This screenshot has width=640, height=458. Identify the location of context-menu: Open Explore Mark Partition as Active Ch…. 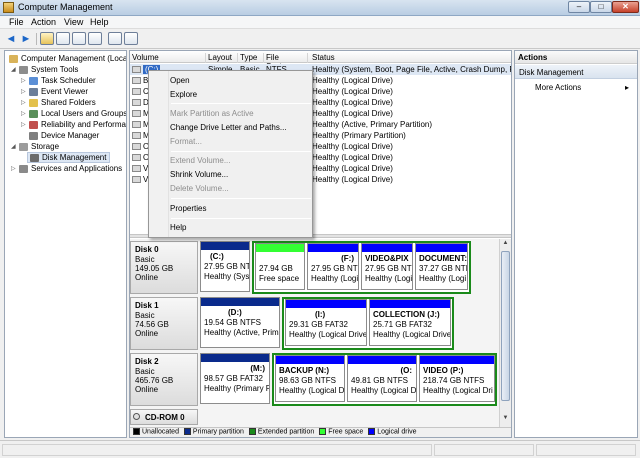
(230, 154).